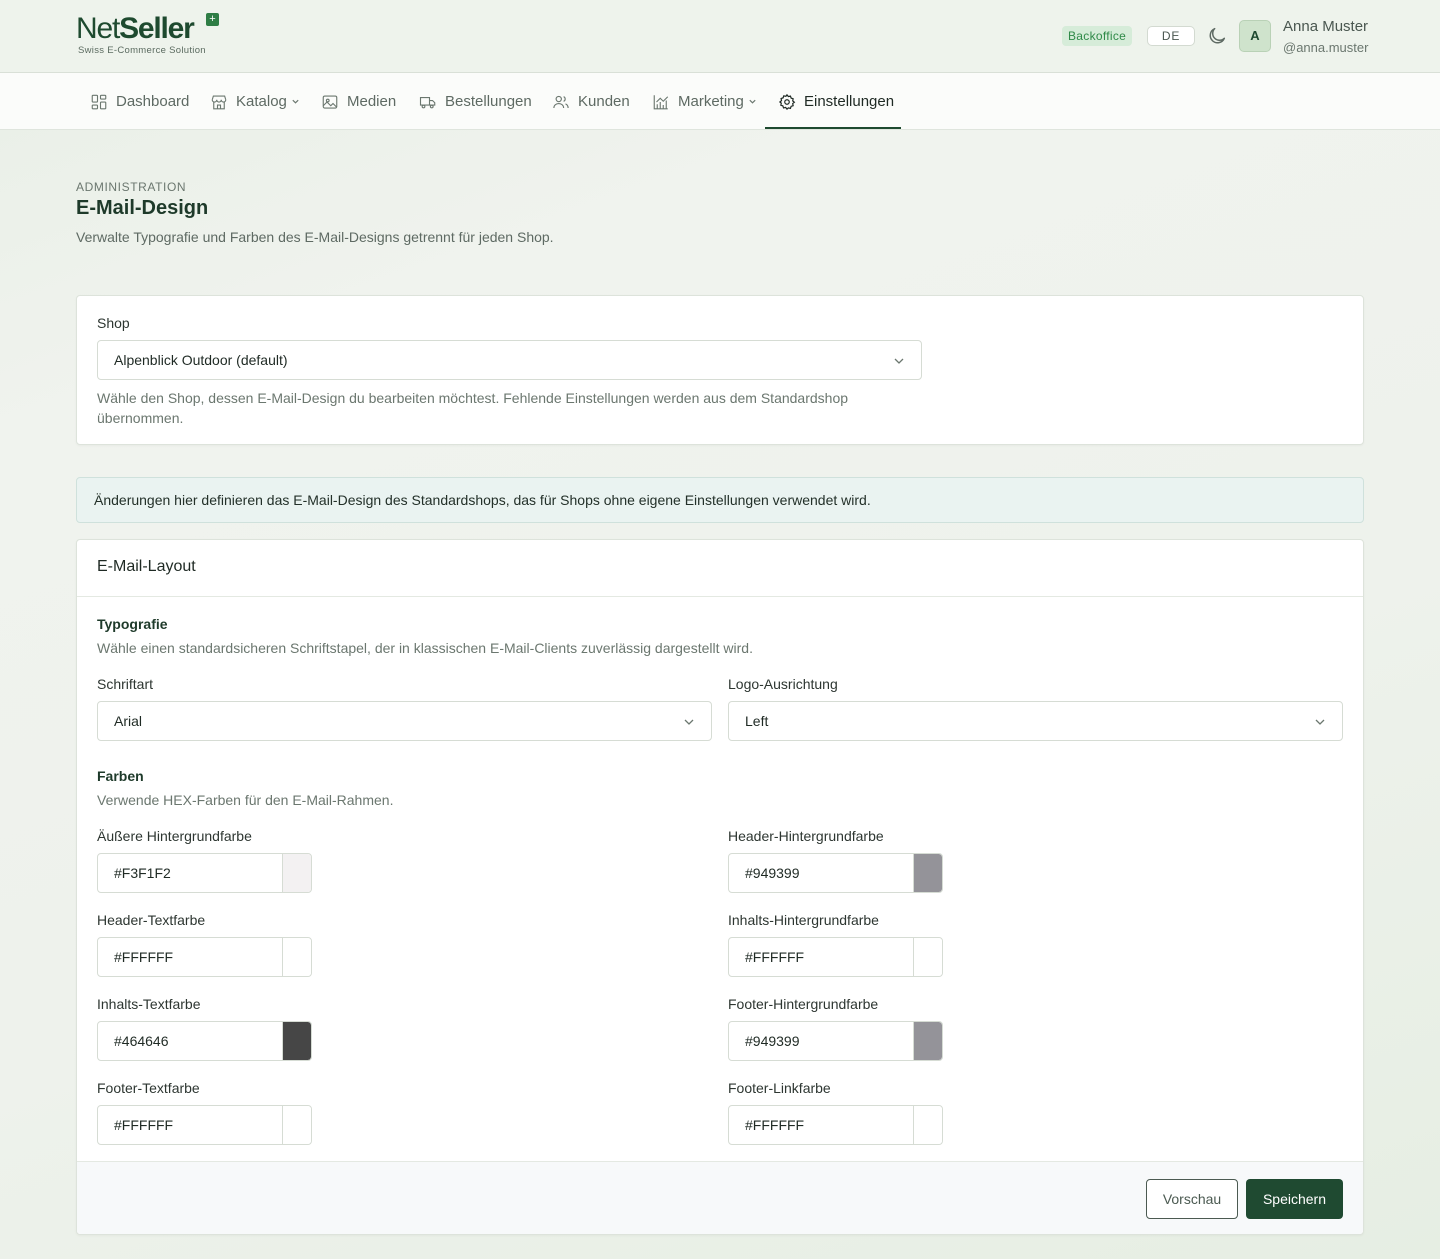 The width and height of the screenshot is (1440, 1259). Describe the element at coordinates (604, 101) in the screenshot. I see `nav-label: Kunden` at that location.